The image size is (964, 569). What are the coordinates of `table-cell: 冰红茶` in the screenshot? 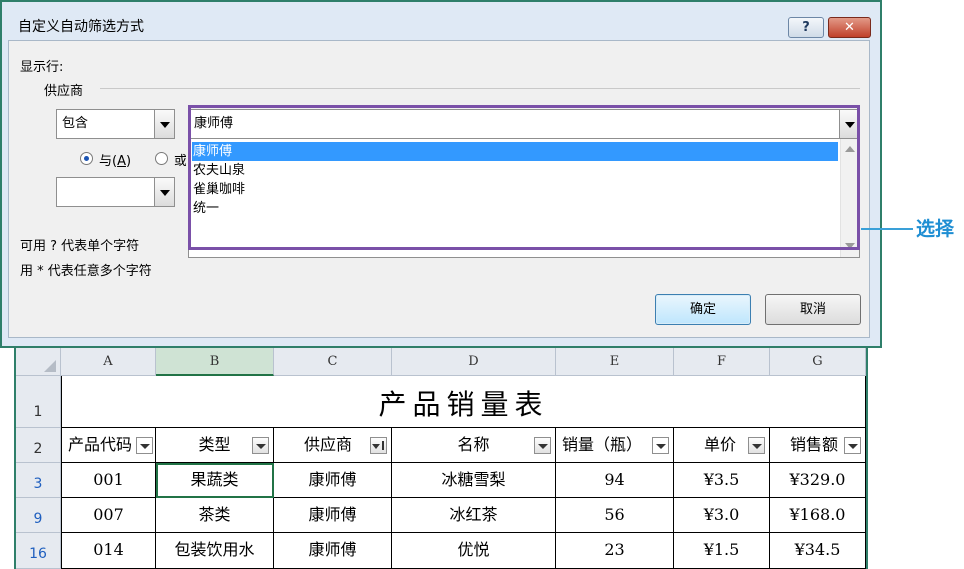 It's located at (474, 515).